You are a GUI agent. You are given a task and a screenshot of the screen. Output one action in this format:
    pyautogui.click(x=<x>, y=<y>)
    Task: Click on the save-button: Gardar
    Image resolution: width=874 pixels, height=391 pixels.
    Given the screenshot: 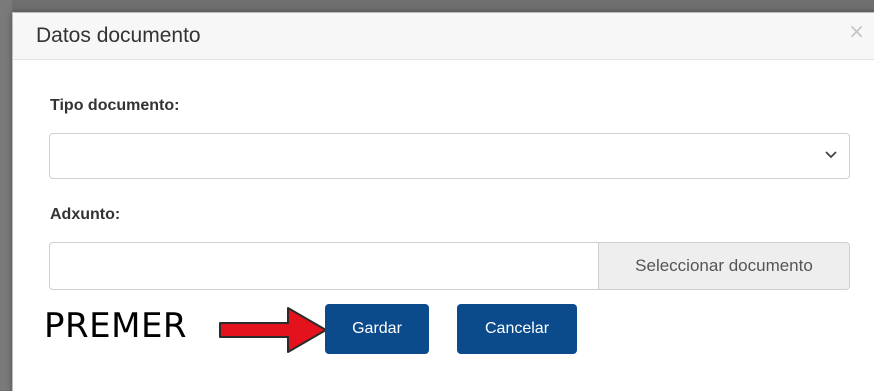 What is the action you would take?
    pyautogui.click(x=377, y=329)
    